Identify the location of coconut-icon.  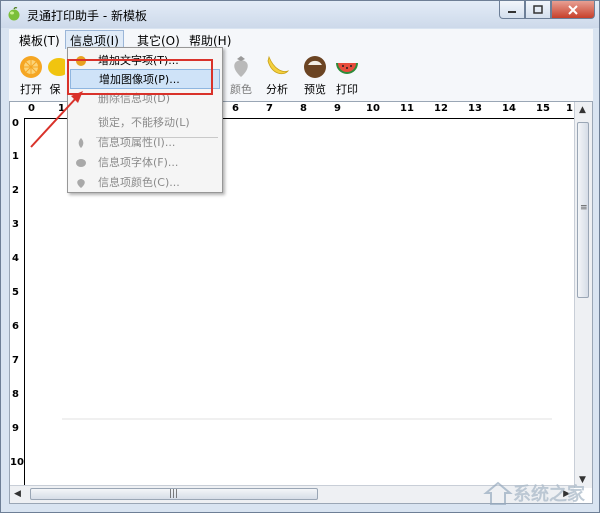
(315, 67).